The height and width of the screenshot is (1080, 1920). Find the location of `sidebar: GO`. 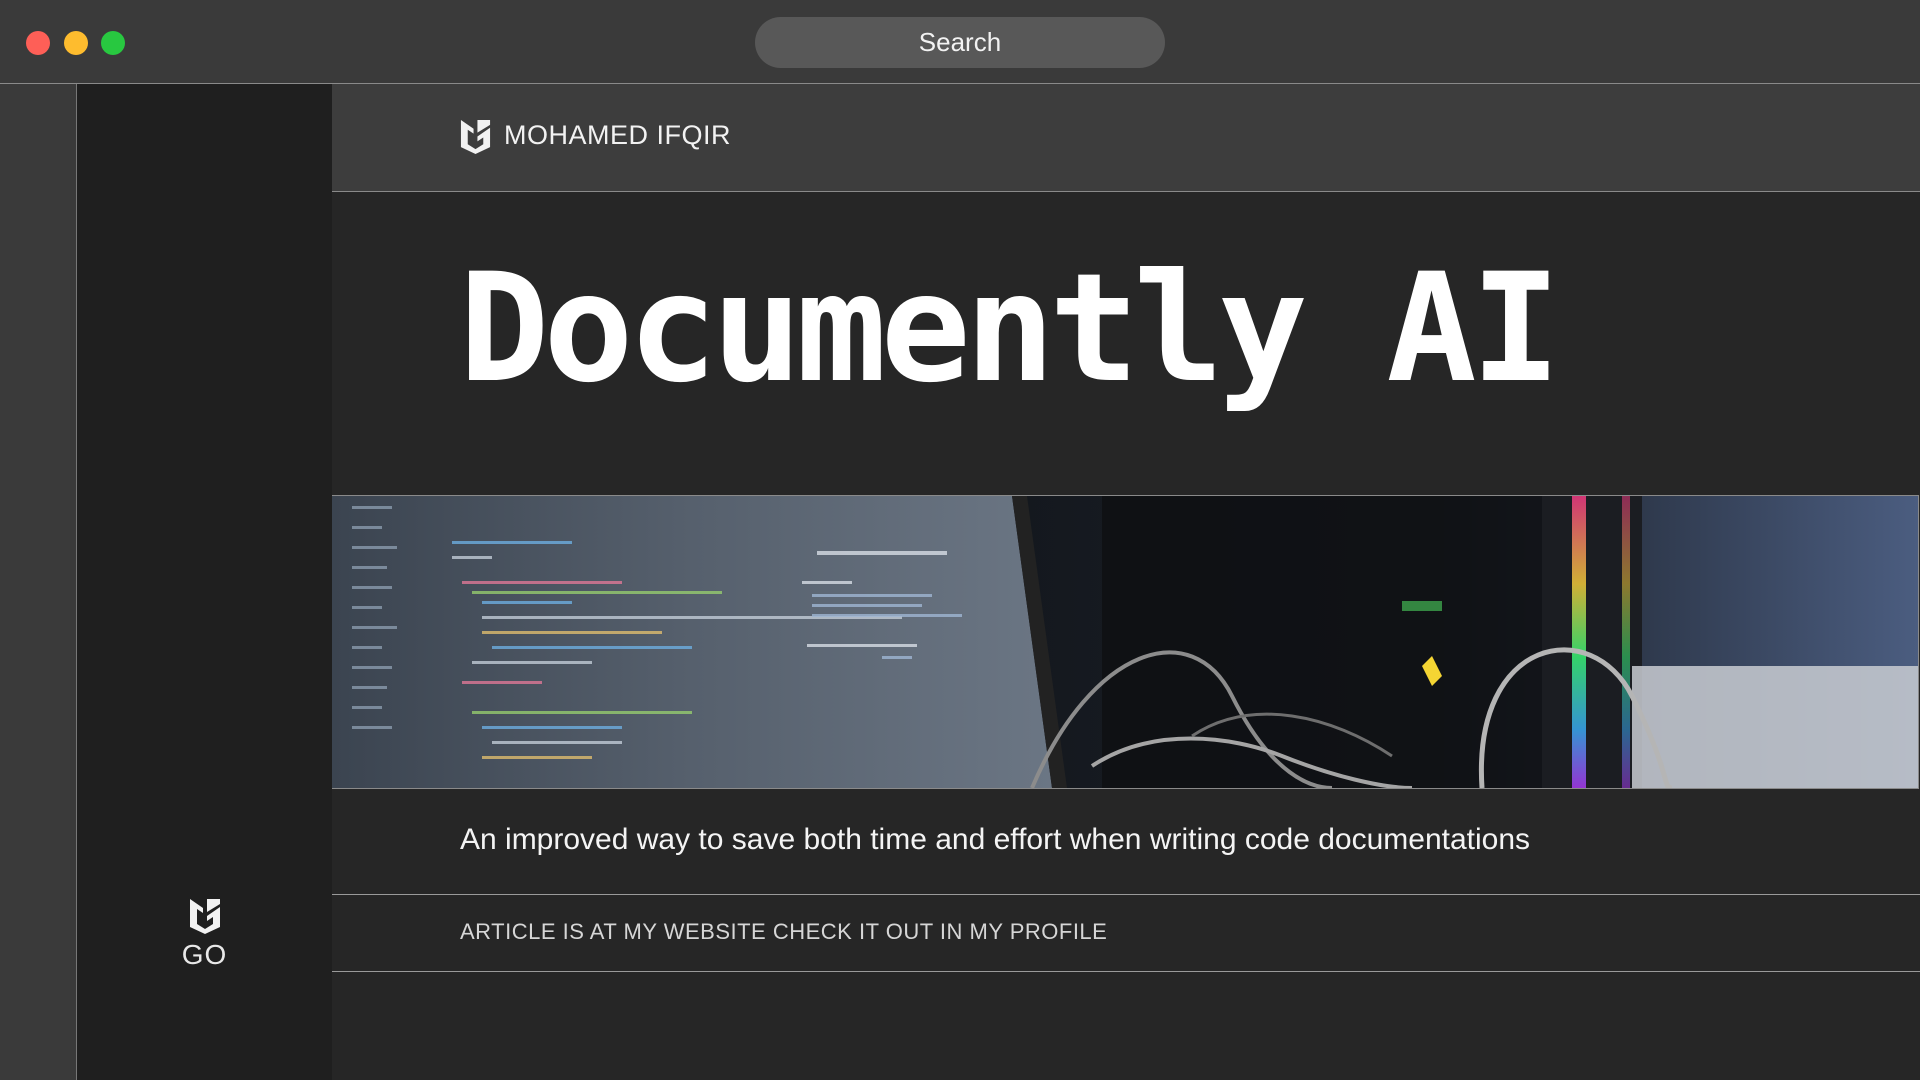

sidebar: GO is located at coordinates (204, 582).